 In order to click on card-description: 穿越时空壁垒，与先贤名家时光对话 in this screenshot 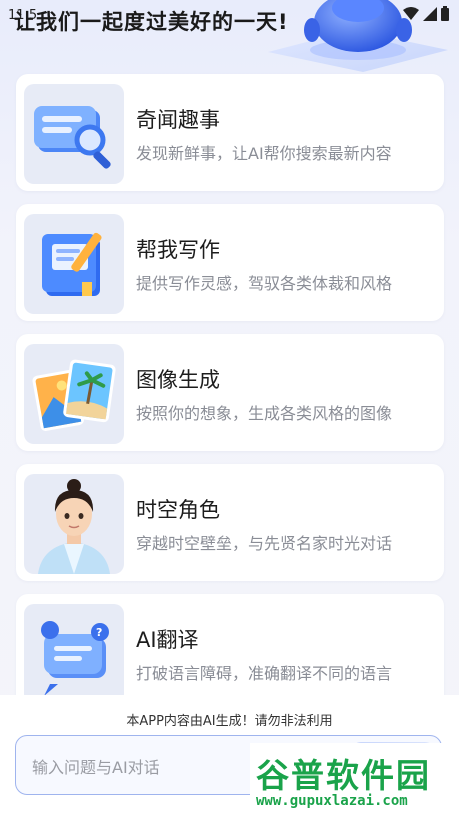, I will do `click(264, 543)`.